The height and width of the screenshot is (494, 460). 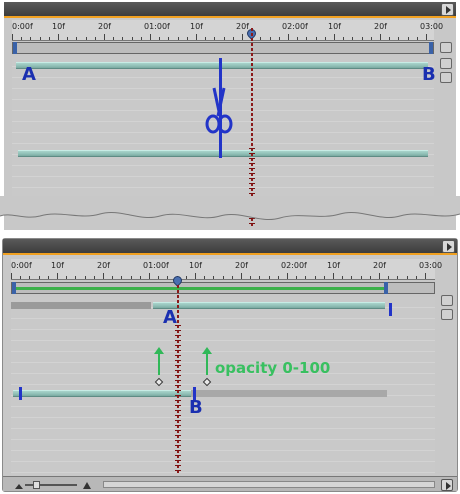 I want to click on timeline-footer, so click(x=230, y=483).